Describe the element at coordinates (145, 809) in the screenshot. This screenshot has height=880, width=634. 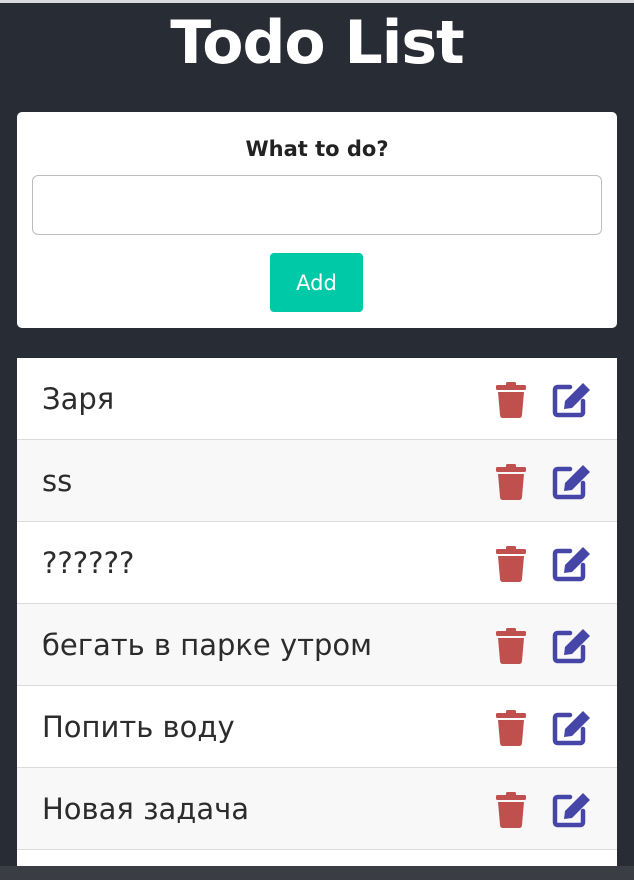
I see `todo-text: Новая задача` at that location.